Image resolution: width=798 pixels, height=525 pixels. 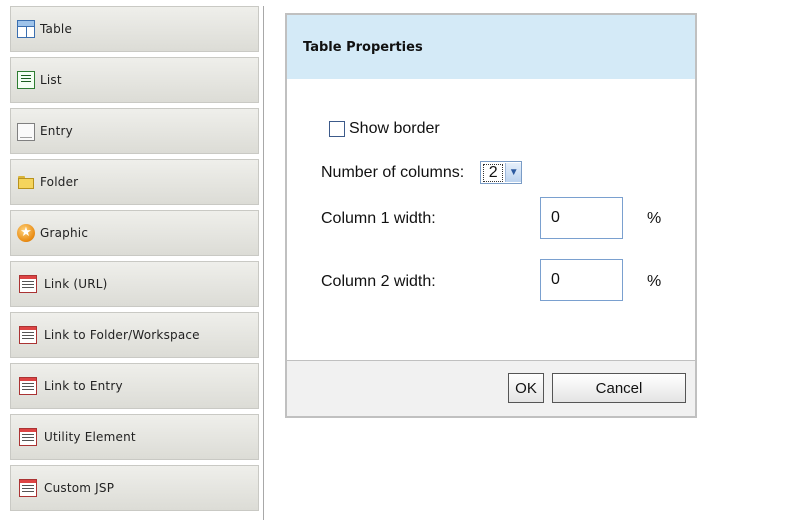 I want to click on custom-jsp-icon, so click(x=28, y=488).